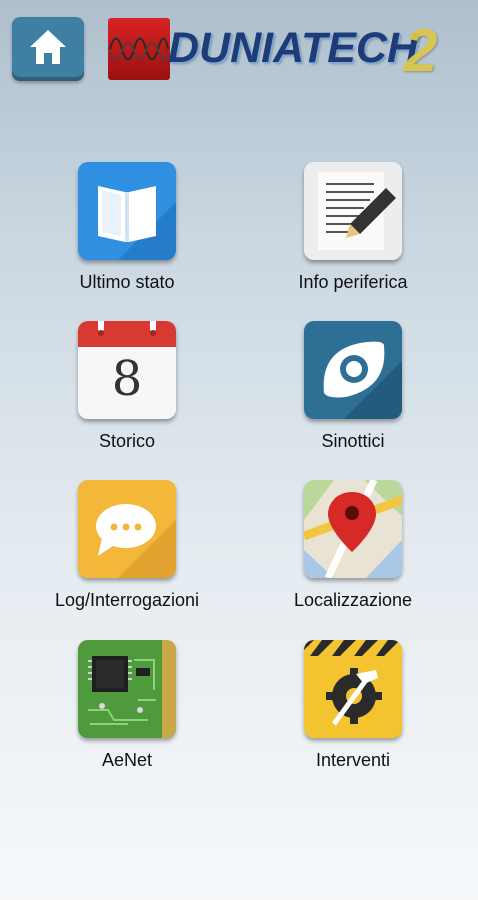 The height and width of the screenshot is (900, 478). I want to click on tile-storico: 8 Storico, so click(127, 386).